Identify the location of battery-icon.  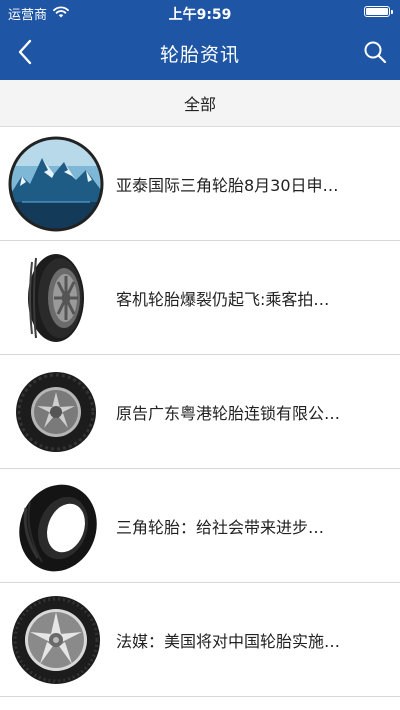
(378, 11).